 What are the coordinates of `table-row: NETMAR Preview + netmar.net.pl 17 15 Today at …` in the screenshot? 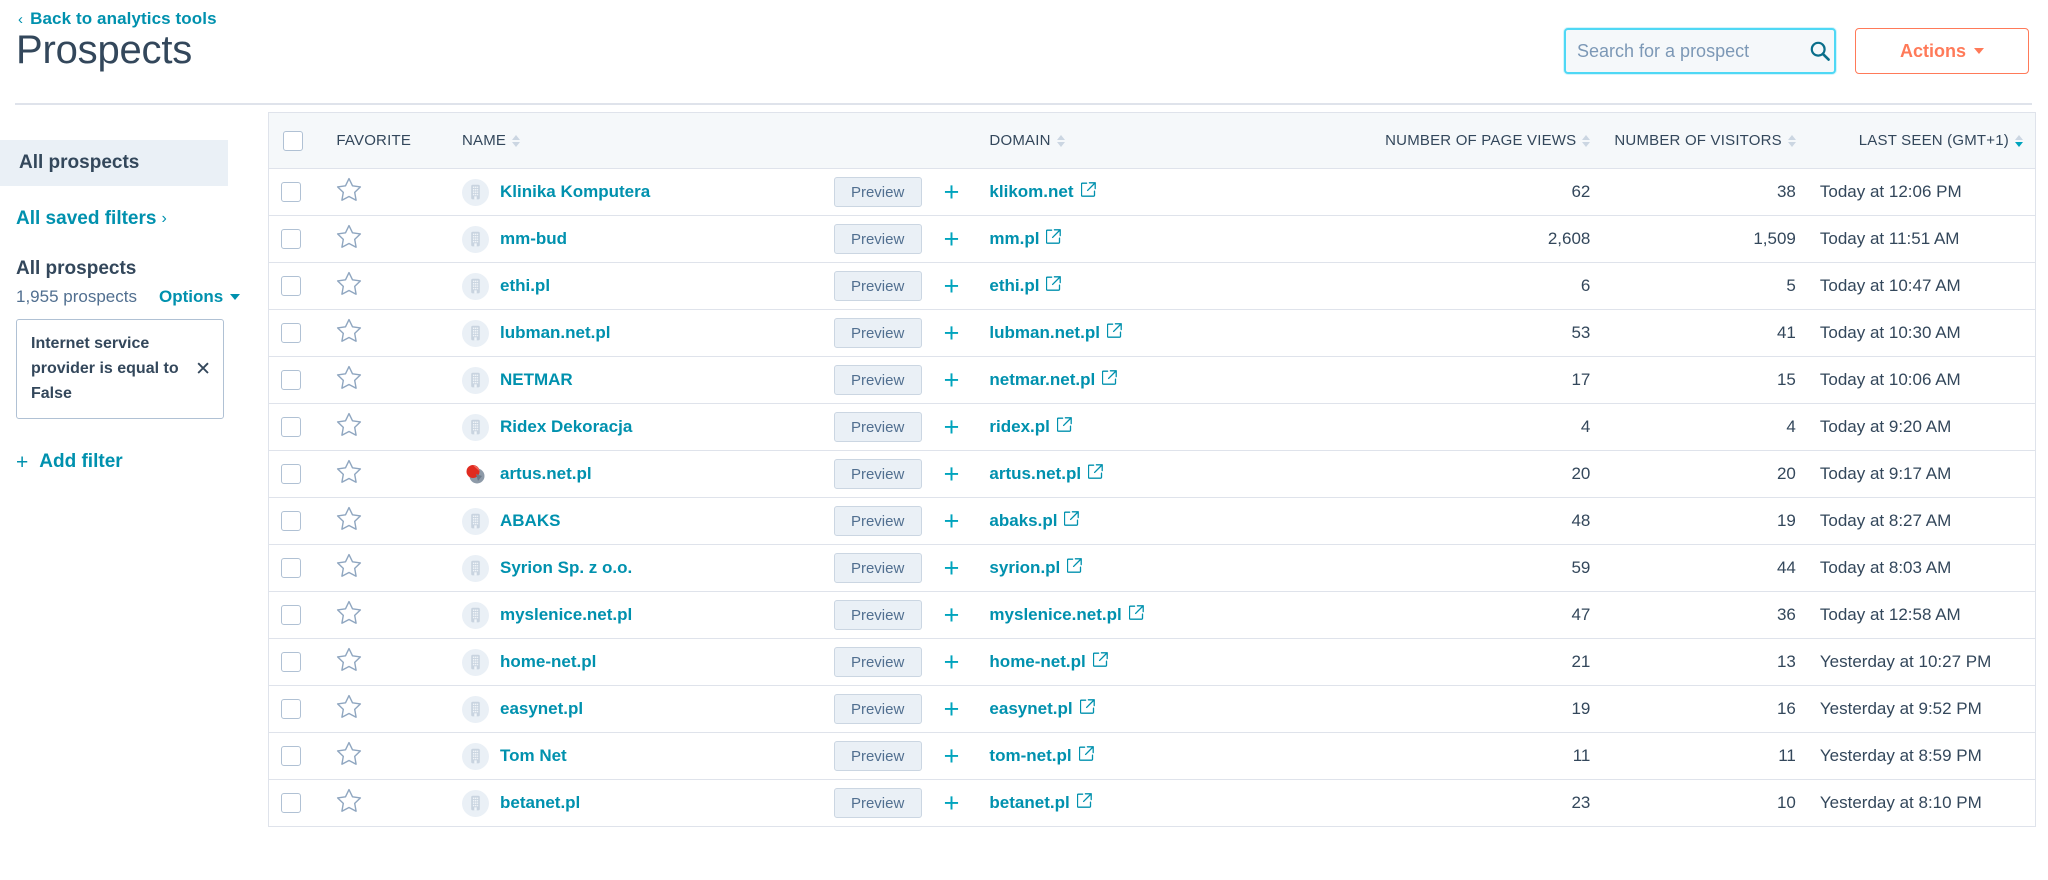 It's located at (1152, 380).